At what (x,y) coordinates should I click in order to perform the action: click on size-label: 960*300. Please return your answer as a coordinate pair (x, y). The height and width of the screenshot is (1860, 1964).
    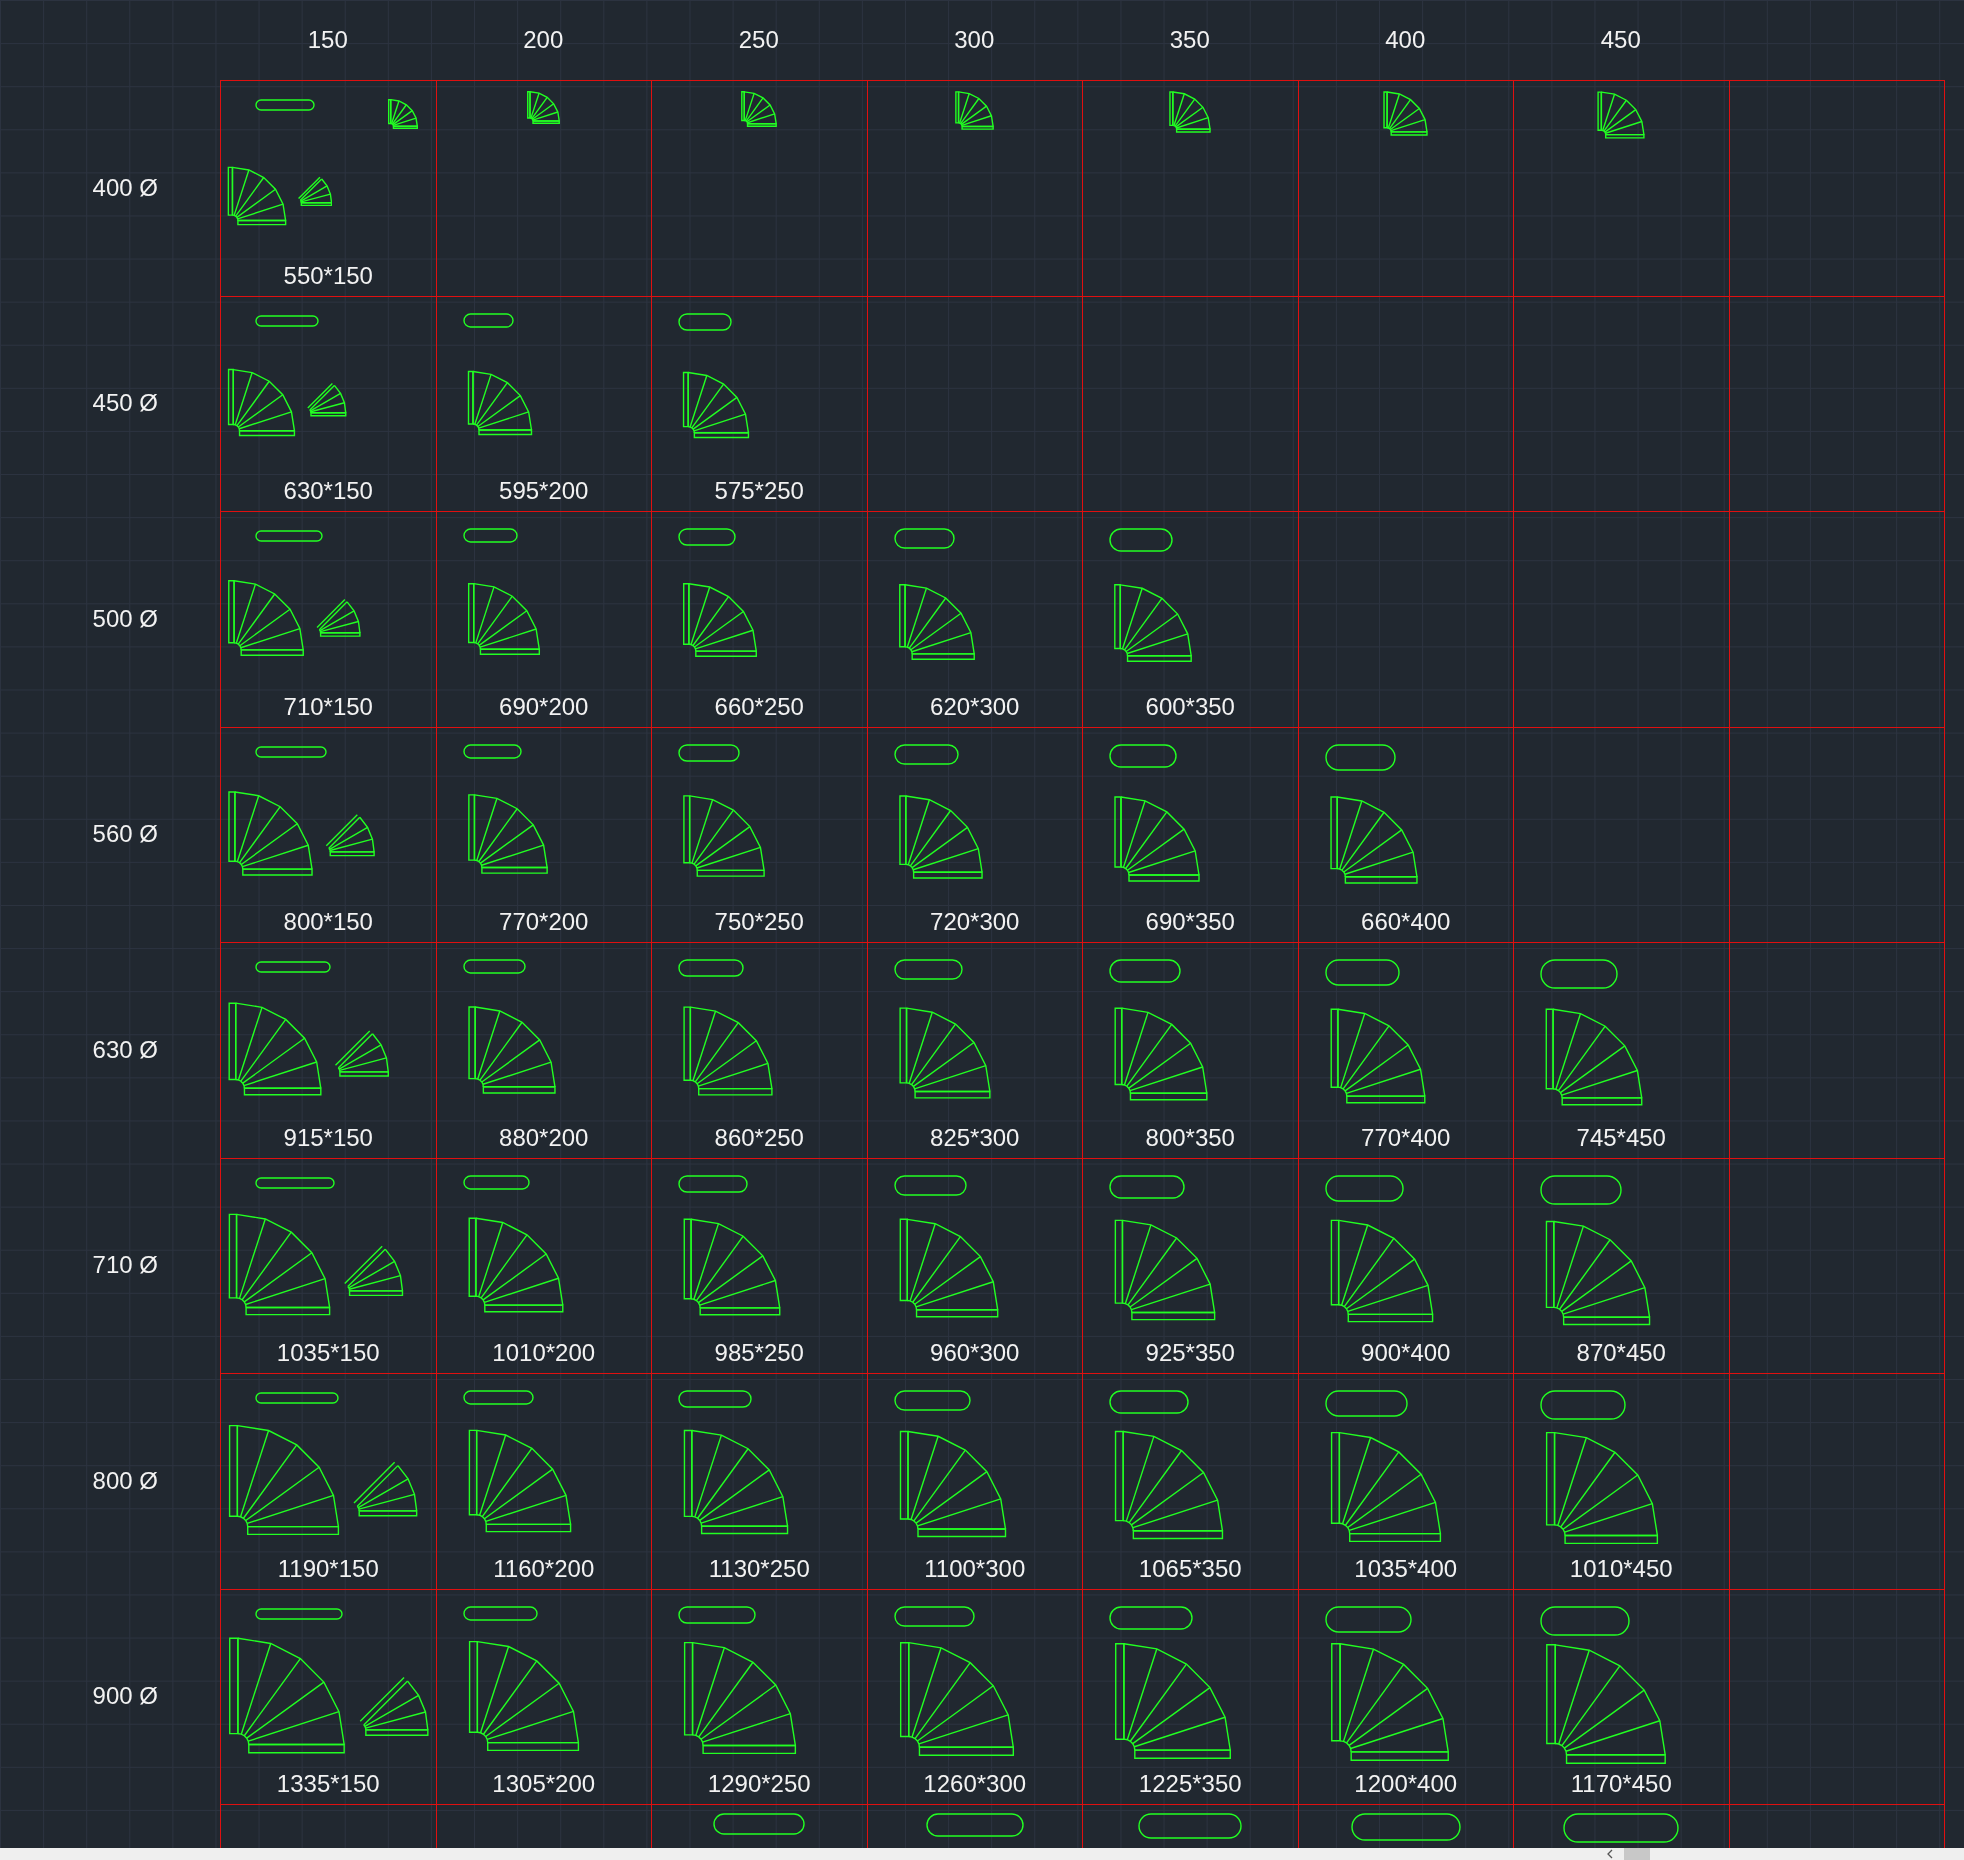
    Looking at the image, I should click on (975, 1353).